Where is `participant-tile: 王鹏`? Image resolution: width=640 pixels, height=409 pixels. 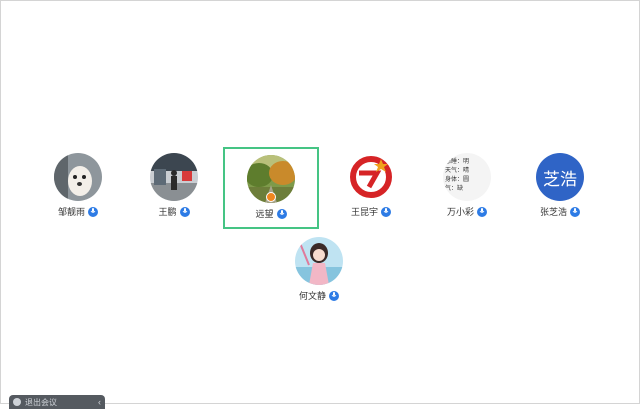 participant-tile: 王鹏 is located at coordinates (174, 193).